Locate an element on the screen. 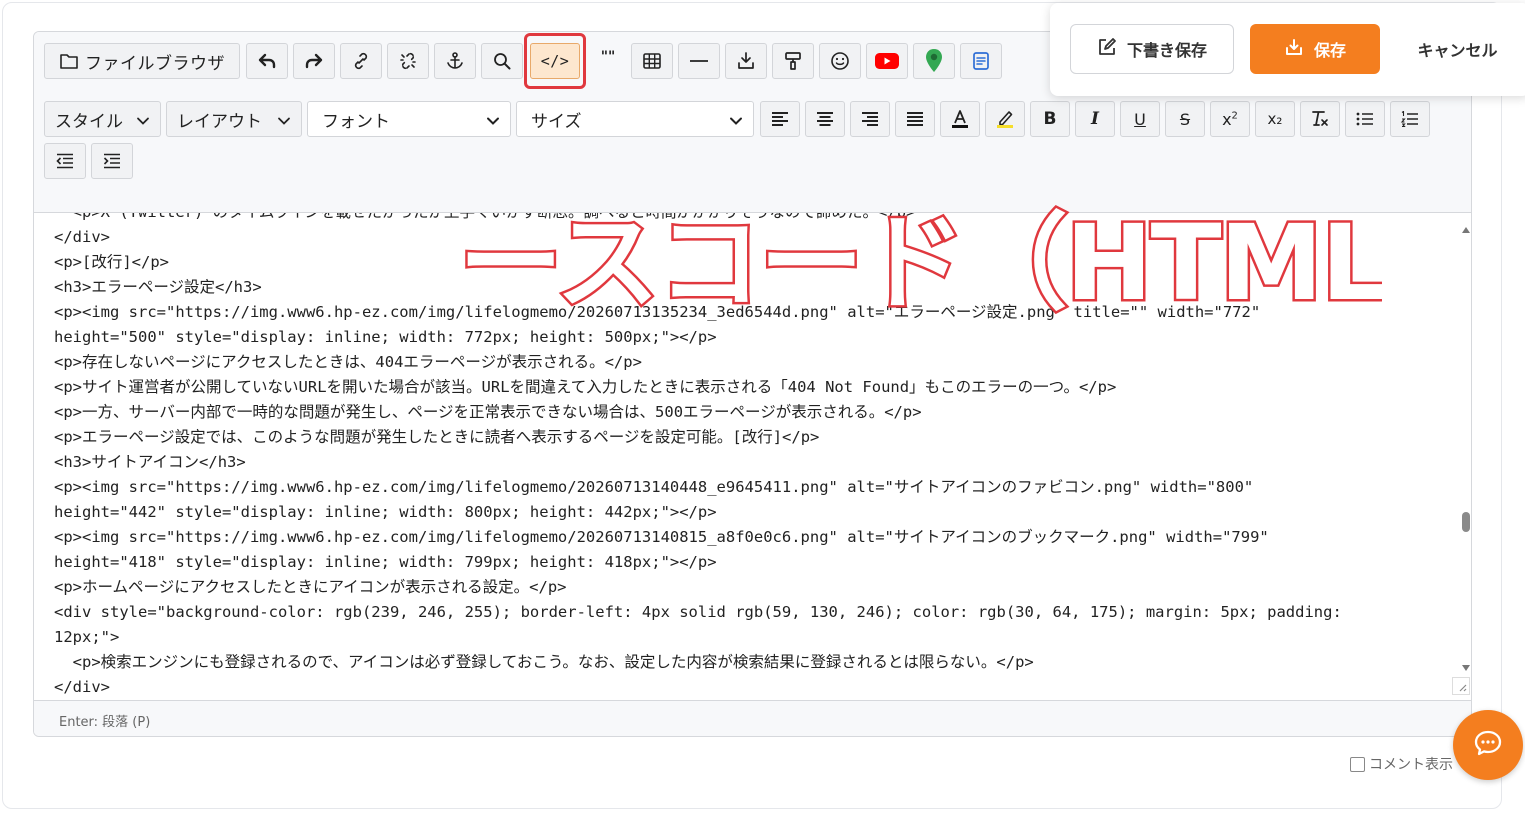 The width and height of the screenshot is (1525, 814). code-line: <h3>エラーページ設定</h3> is located at coordinates (158, 287).